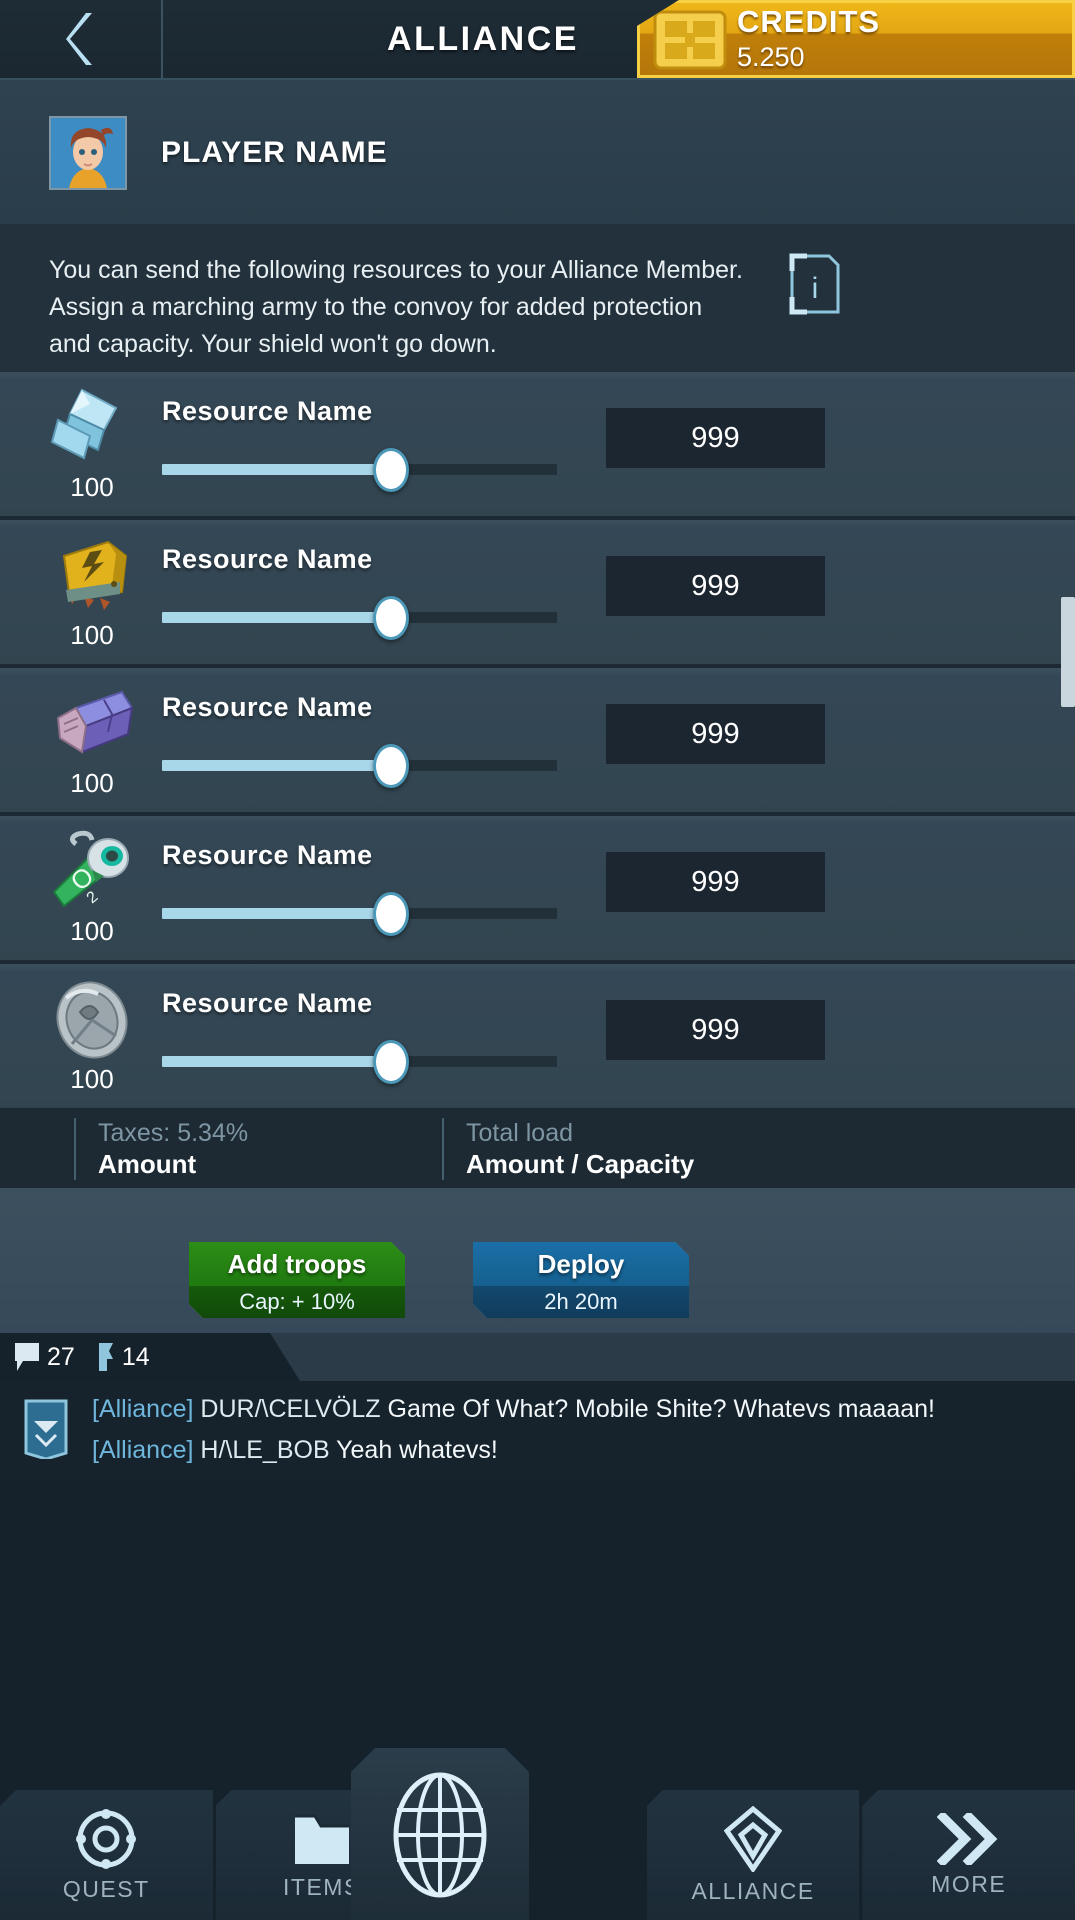 The height and width of the screenshot is (1920, 1075). Describe the element at coordinates (969, 1883) in the screenshot. I see `nav-label-more: MORE` at that location.